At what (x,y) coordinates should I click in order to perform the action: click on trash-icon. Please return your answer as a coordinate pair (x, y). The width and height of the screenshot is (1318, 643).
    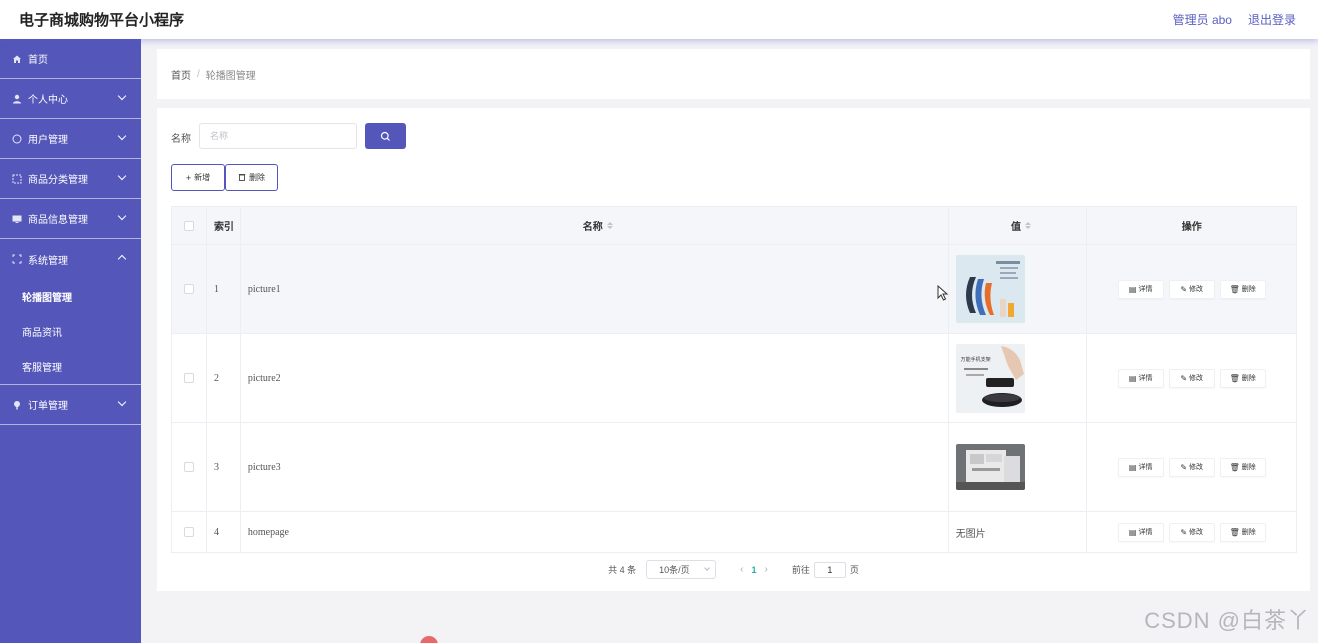
    Looking at the image, I should click on (242, 178).